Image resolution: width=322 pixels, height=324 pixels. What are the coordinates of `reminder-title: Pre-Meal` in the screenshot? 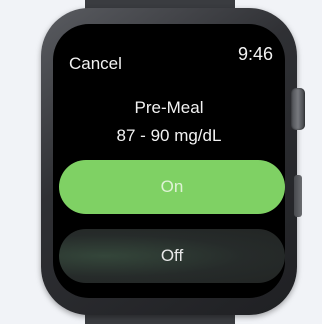 It's located at (169, 107).